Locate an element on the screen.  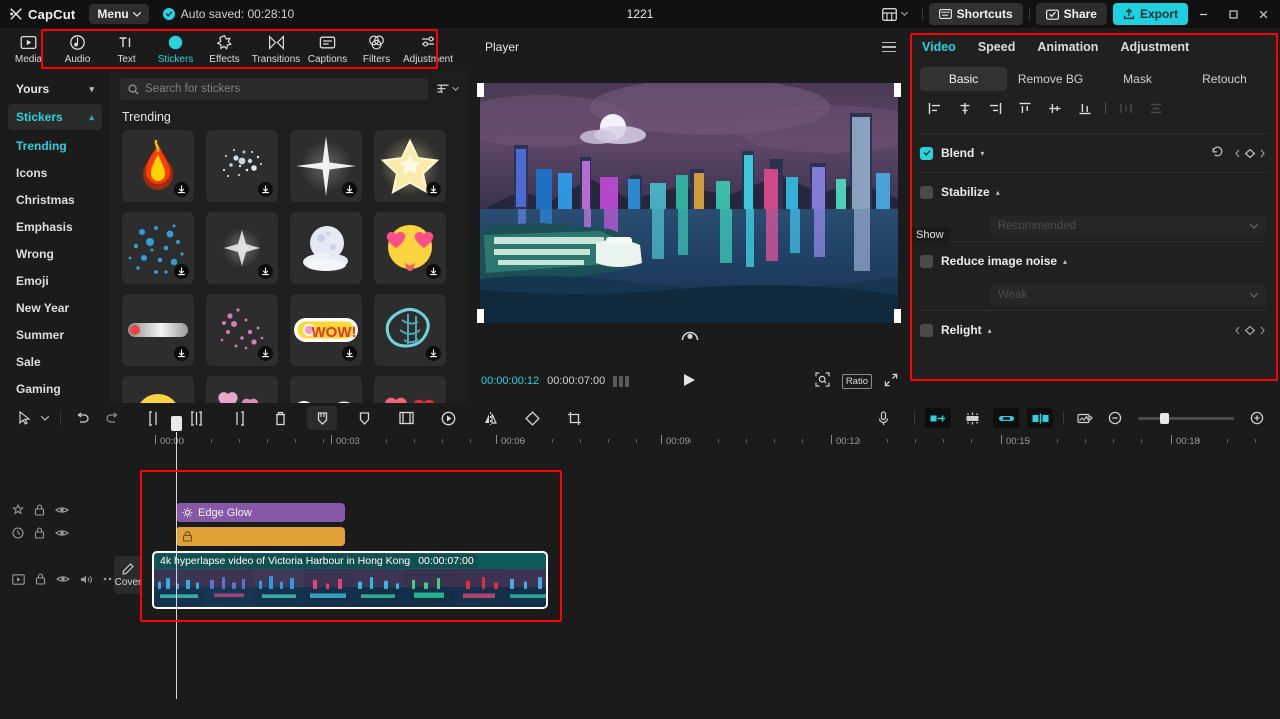
clock-icon is located at coordinates (18, 533).